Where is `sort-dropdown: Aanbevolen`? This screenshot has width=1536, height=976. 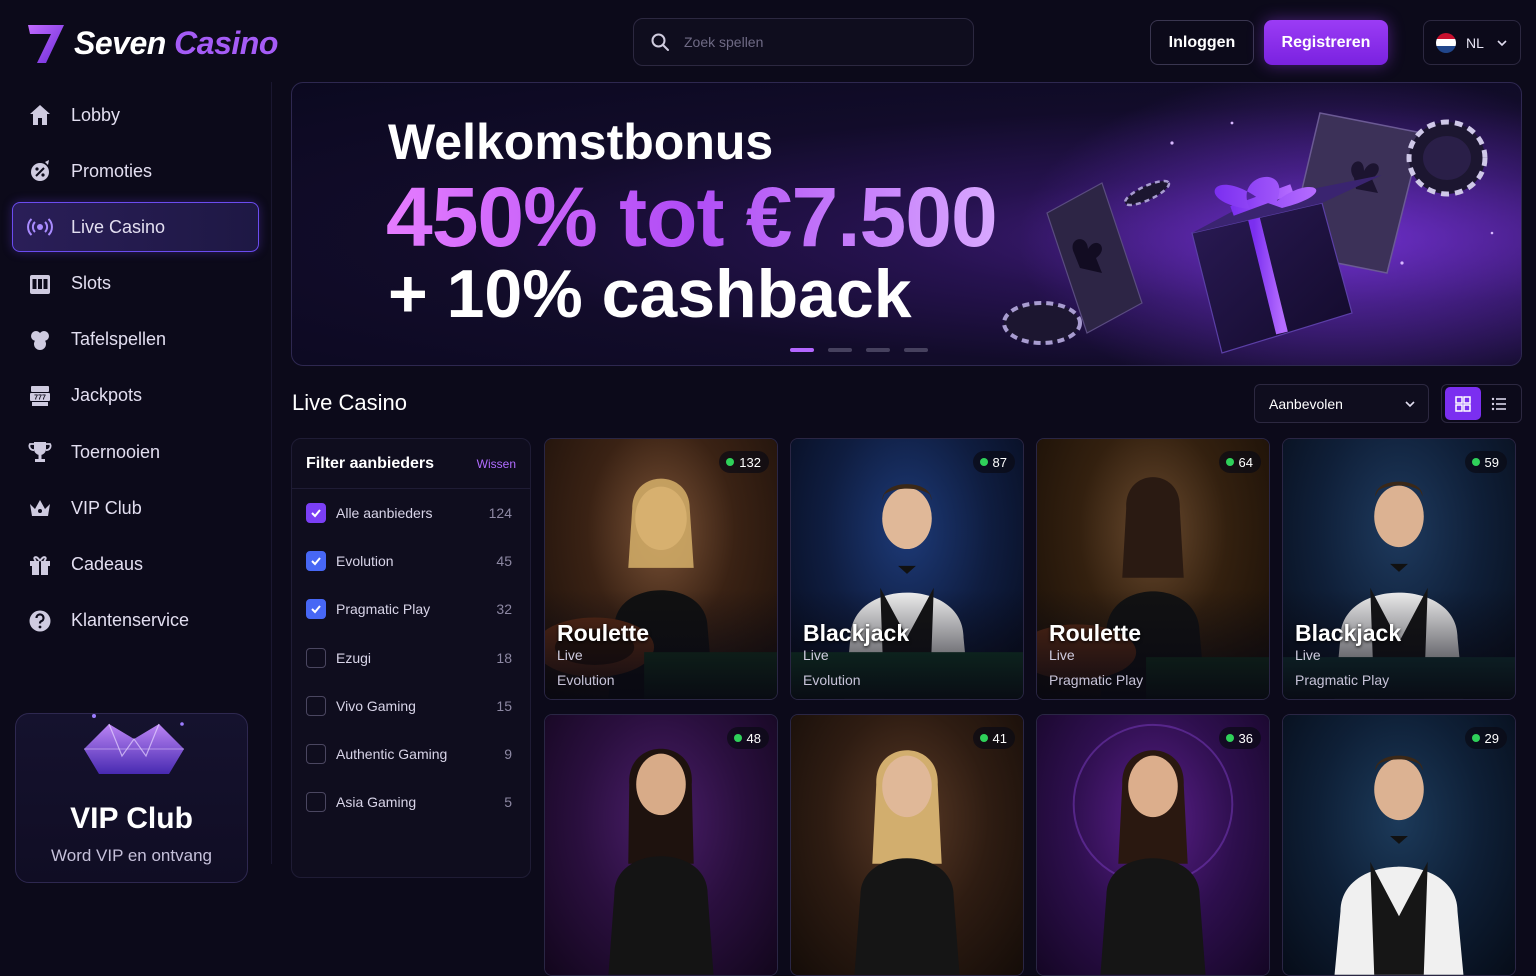
sort-dropdown: Aanbevolen is located at coordinates (1341, 403).